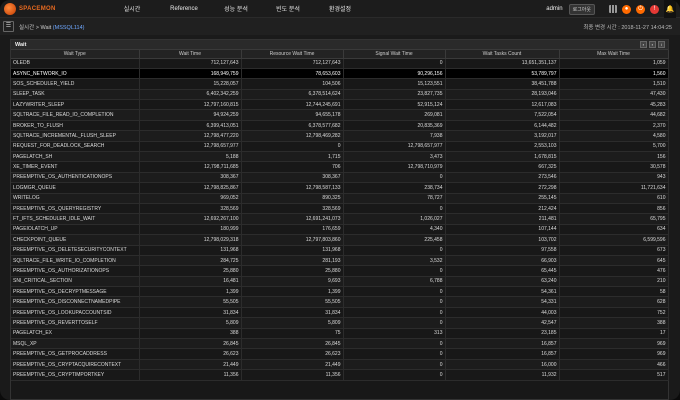  Describe the element at coordinates (394, 54) in the screenshot. I see `column-header-signal-wait-time: Signal Wait Time` at that location.